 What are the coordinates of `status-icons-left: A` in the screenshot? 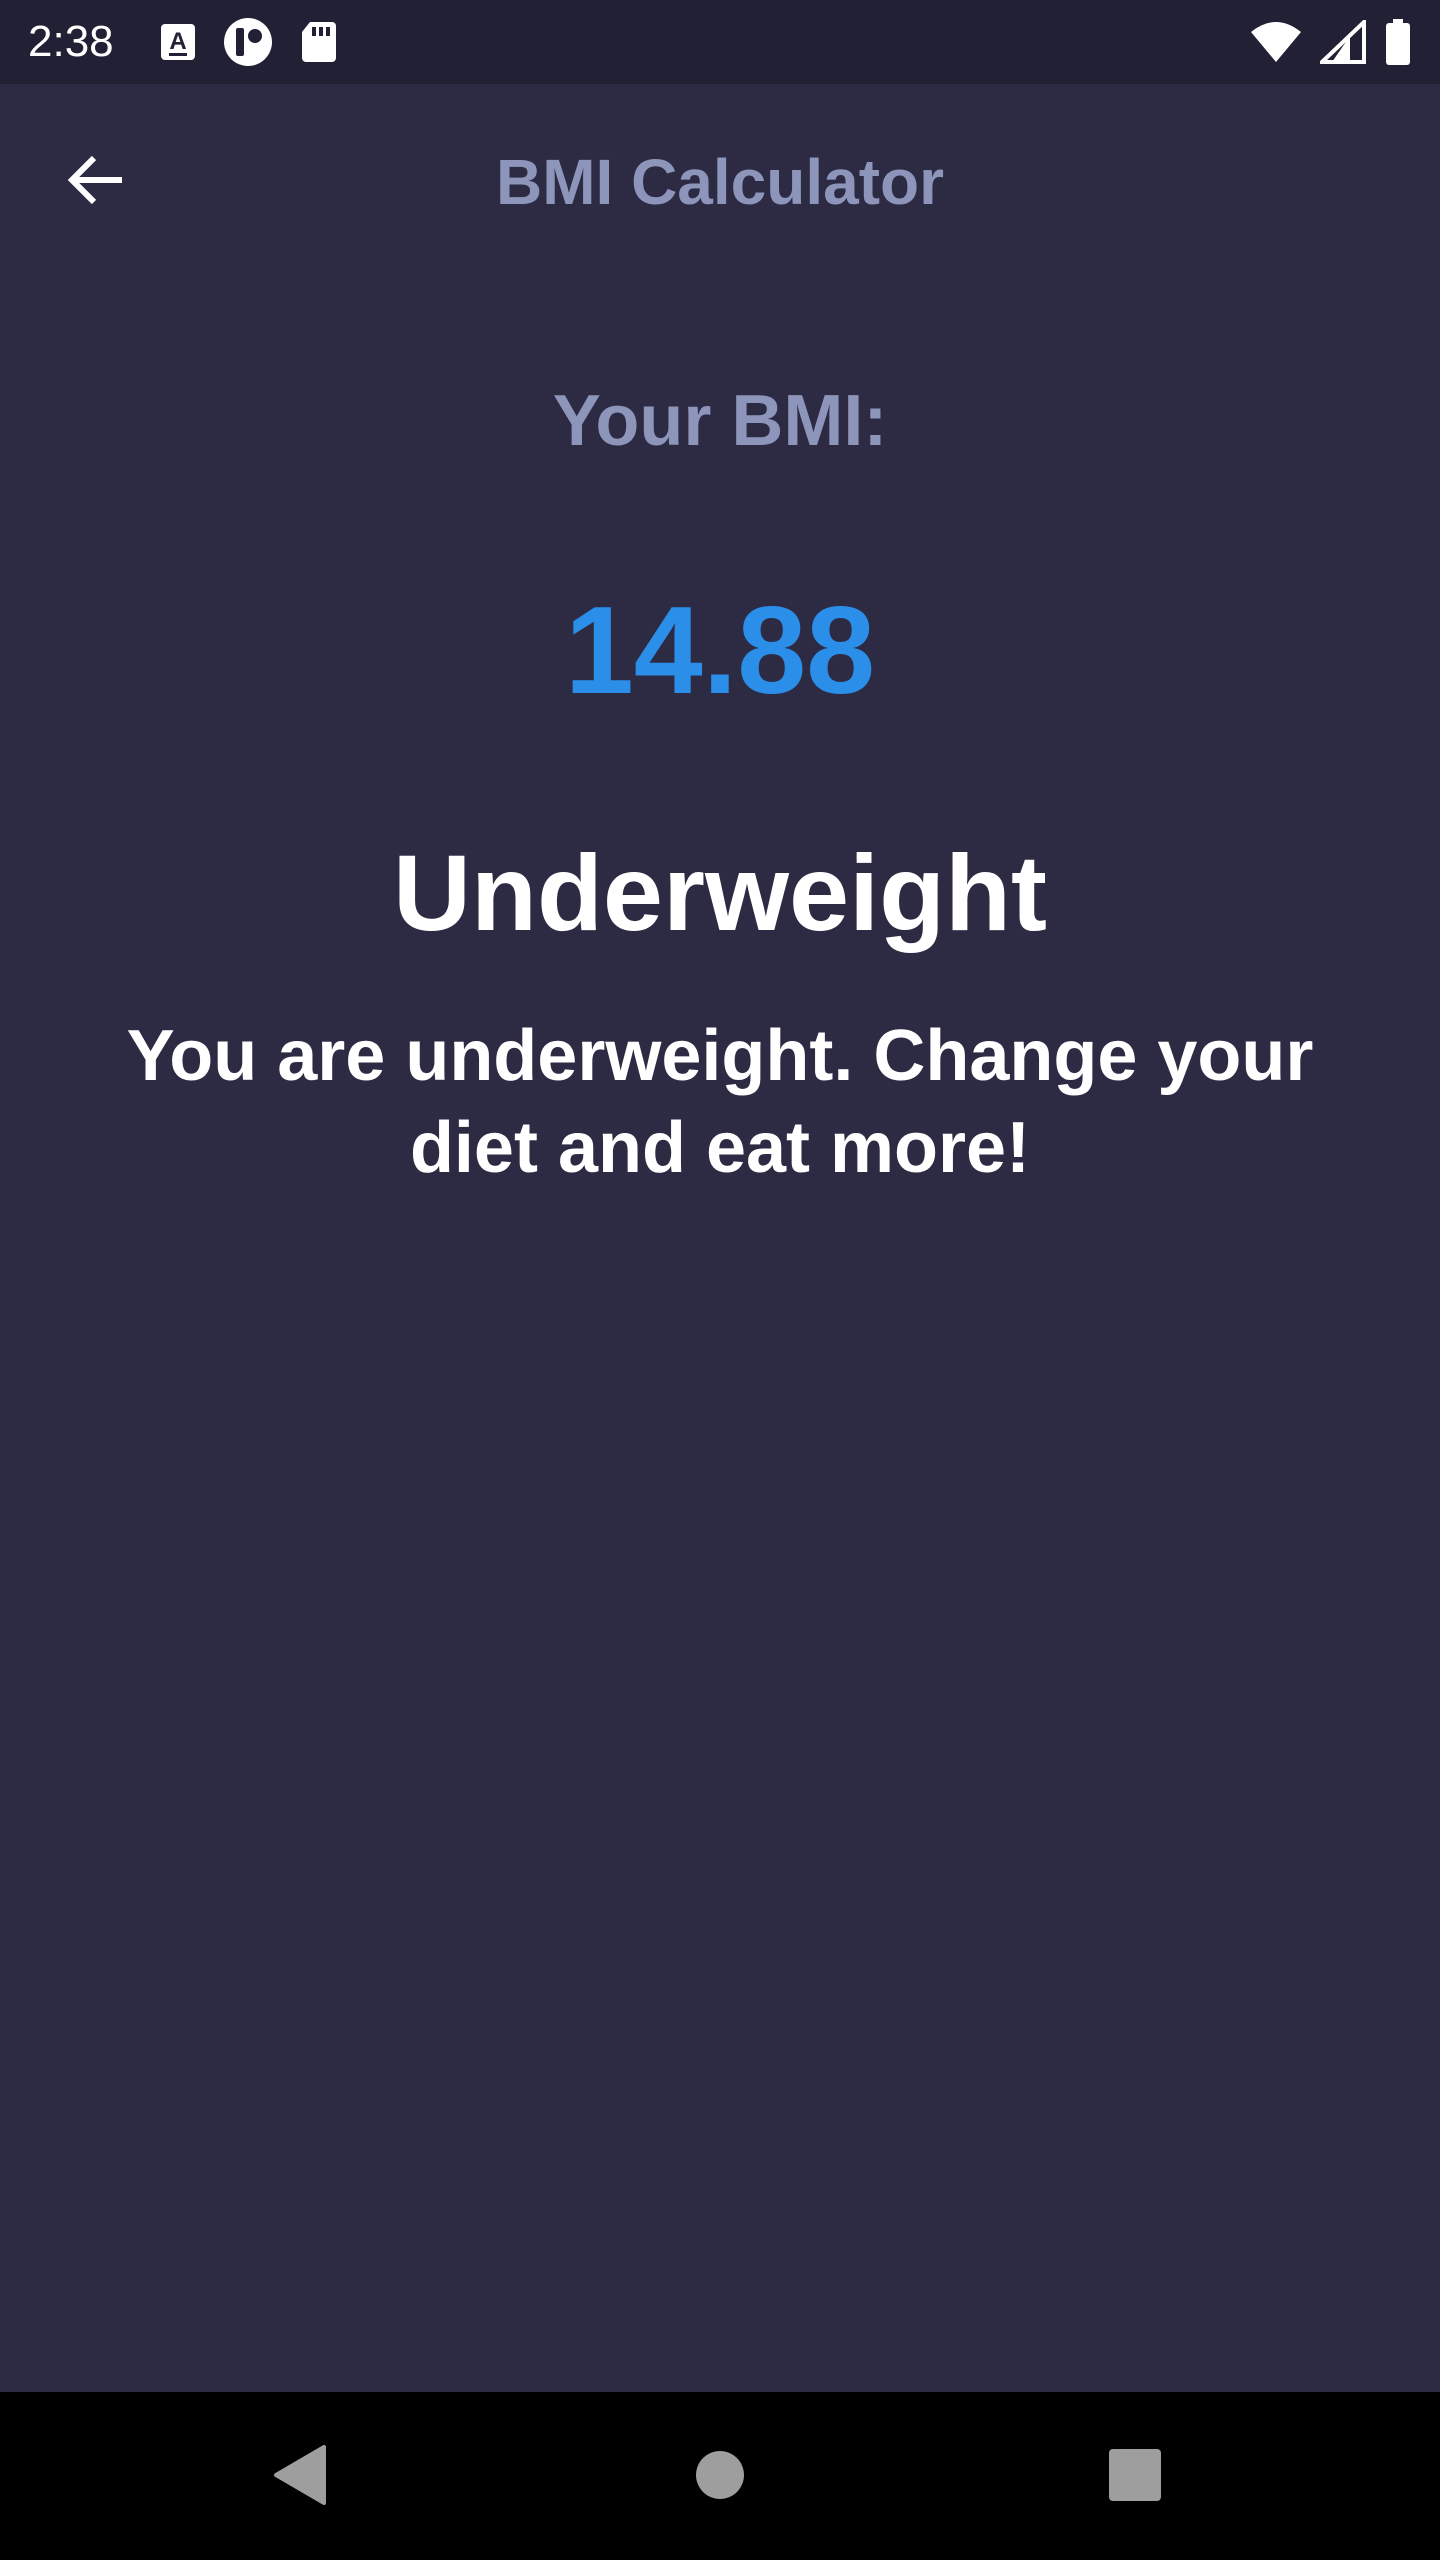 It's located at (249, 42).